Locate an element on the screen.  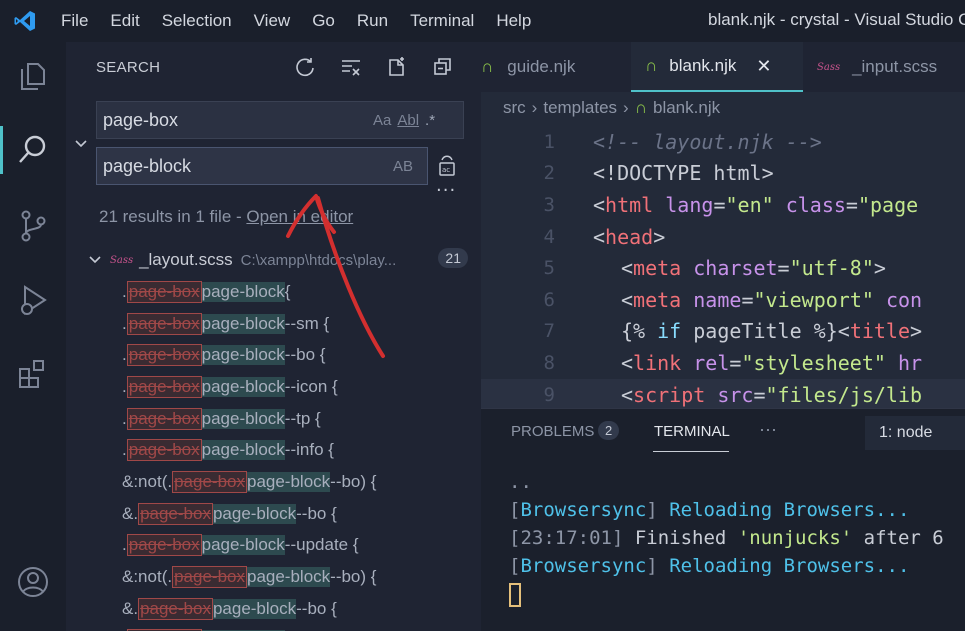
problems-count-badge: 2 is located at coordinates (609, 430).